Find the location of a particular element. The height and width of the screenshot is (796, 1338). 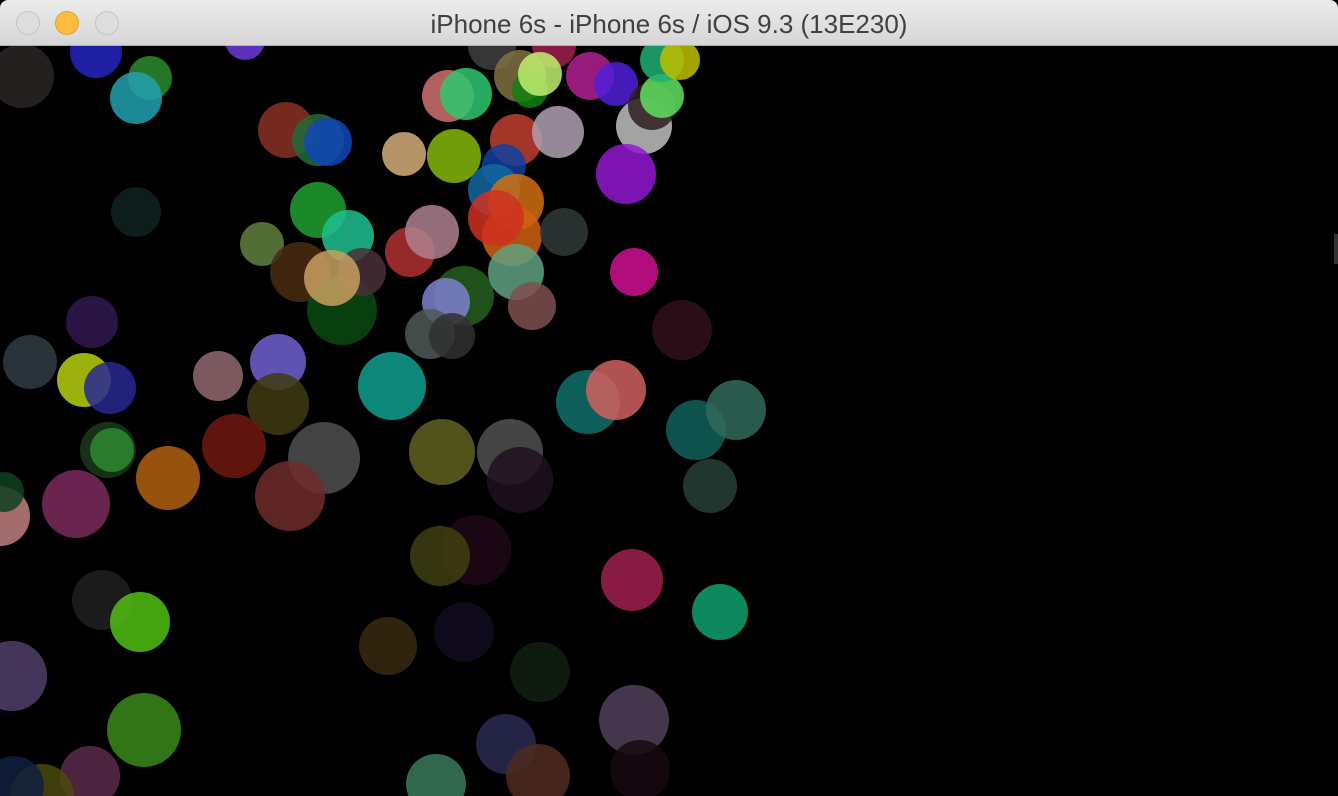

window-title: iPhone 6s - iPhone 6s / iOS 9.3 (13E230) is located at coordinates (669, 24).